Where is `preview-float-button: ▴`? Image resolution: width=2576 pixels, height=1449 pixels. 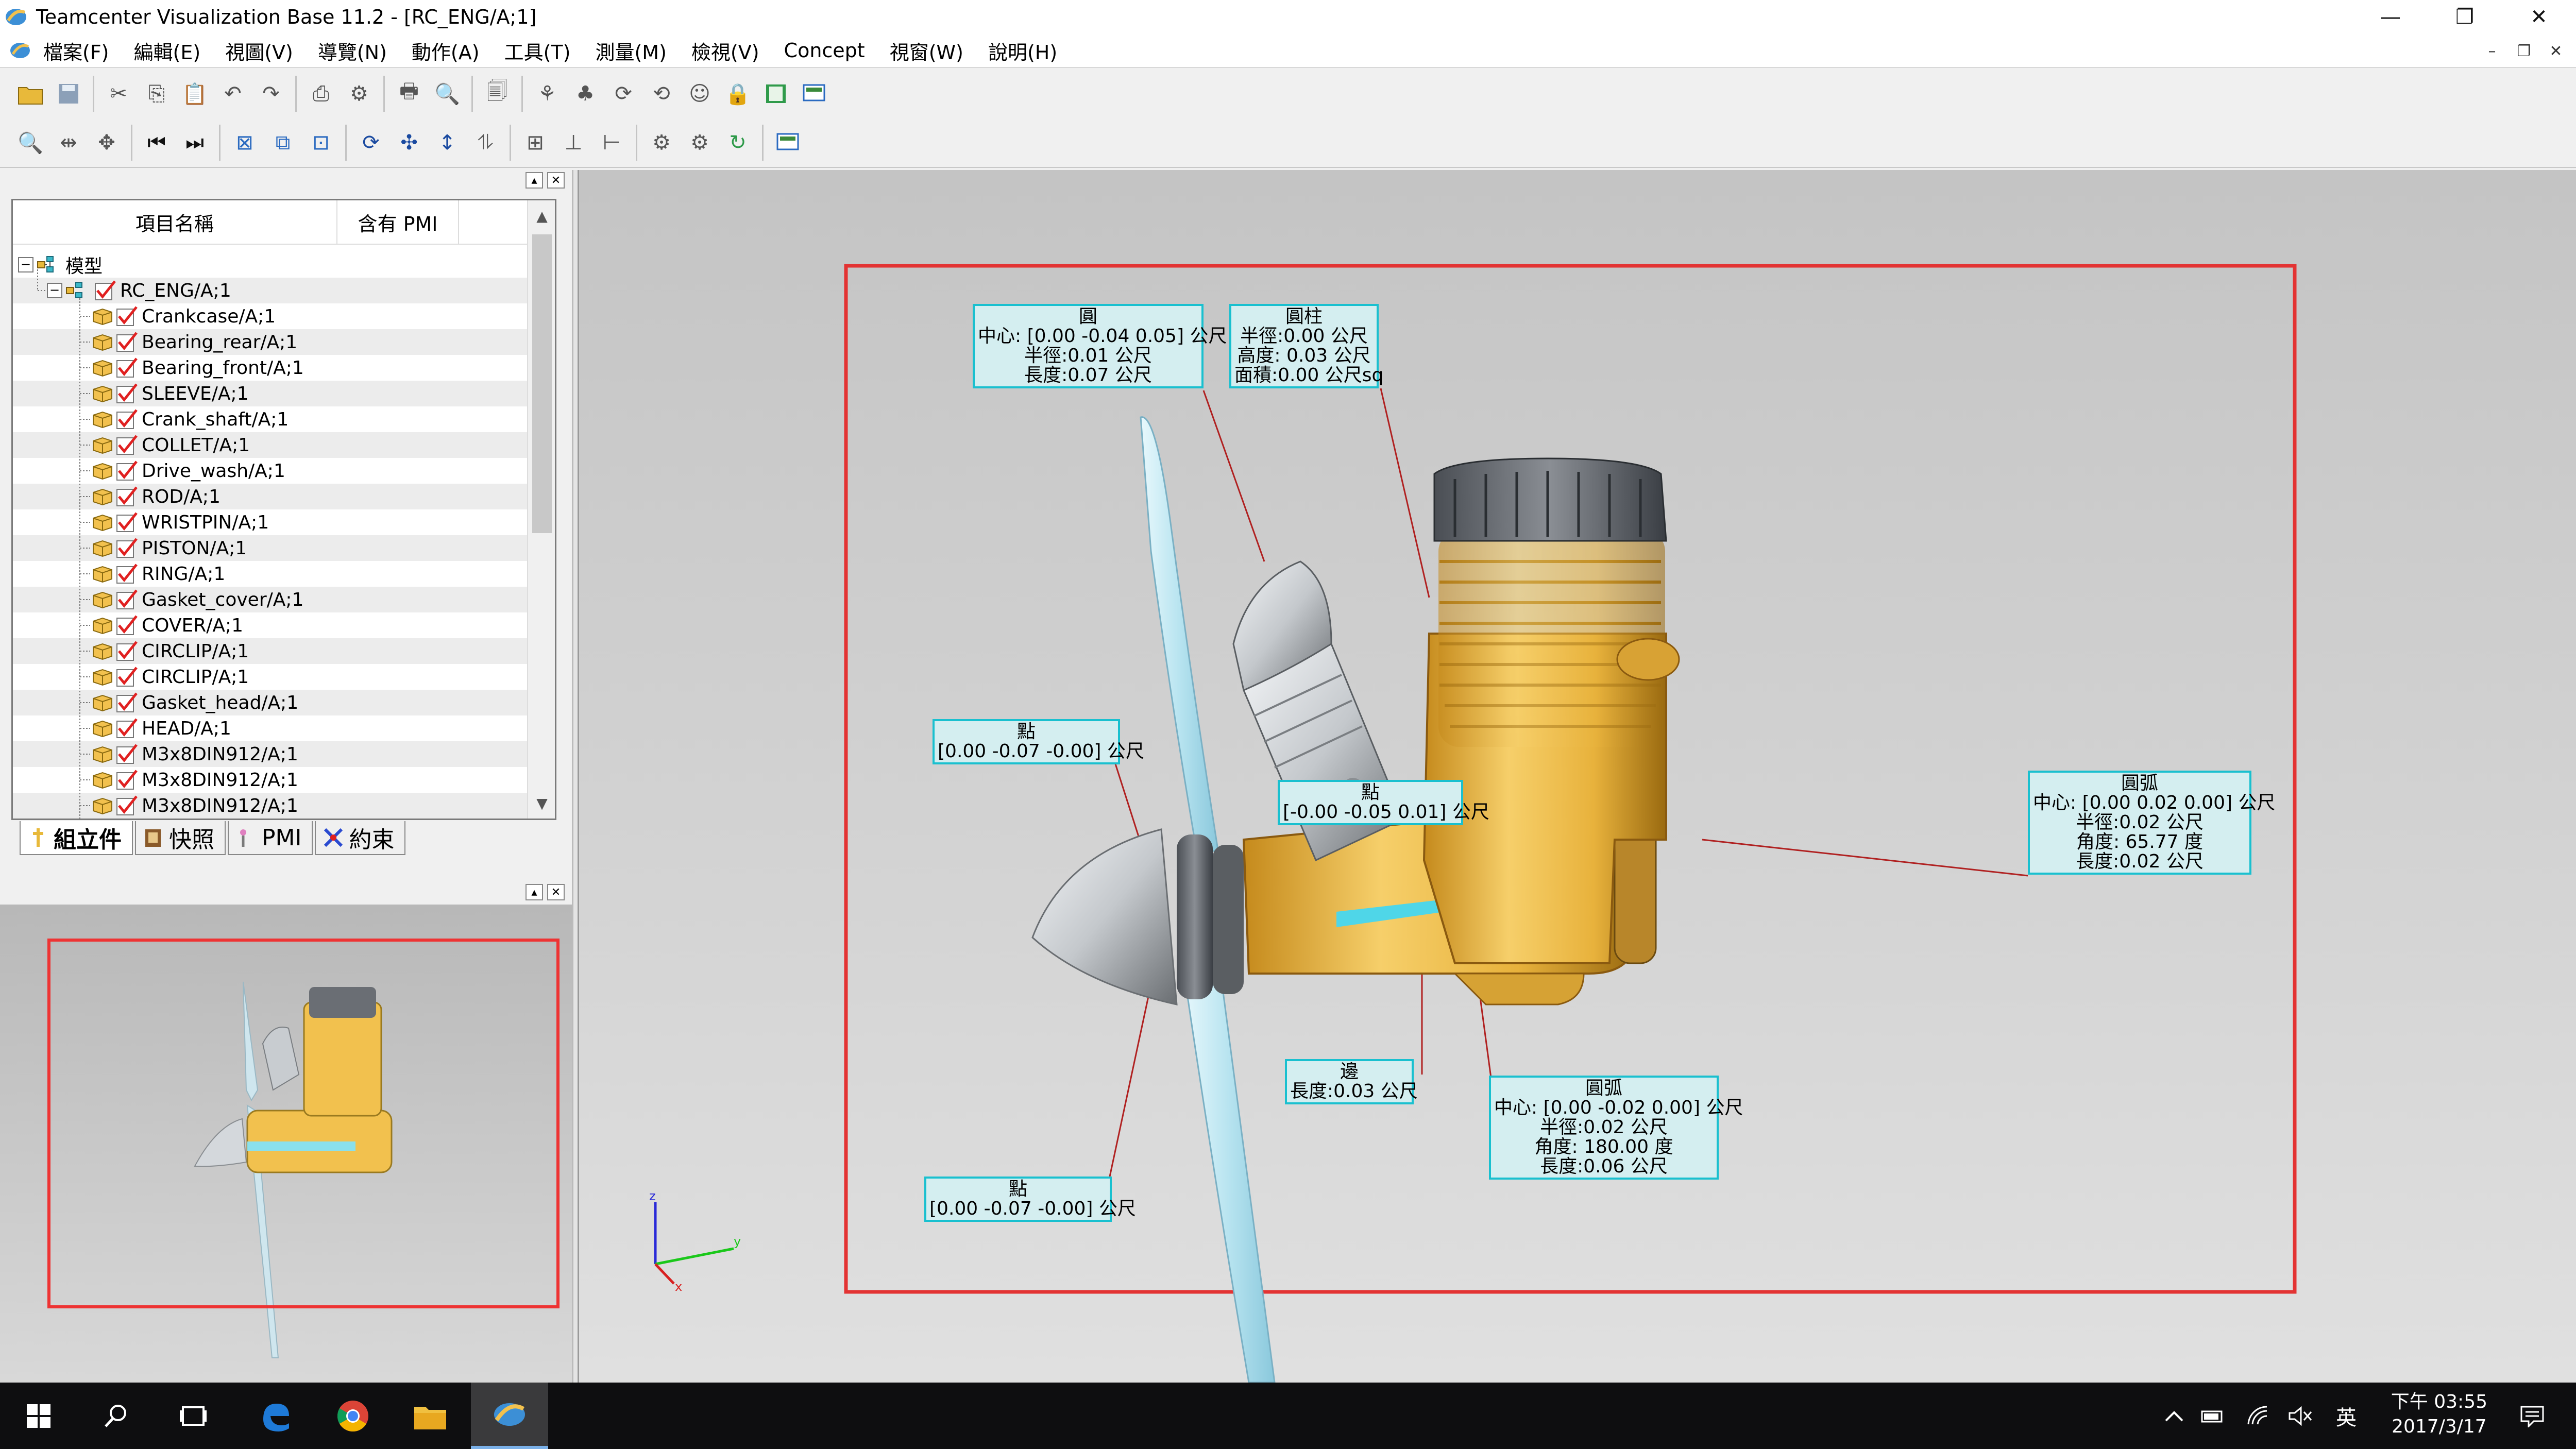
preview-float-button: ▴ is located at coordinates (534, 892).